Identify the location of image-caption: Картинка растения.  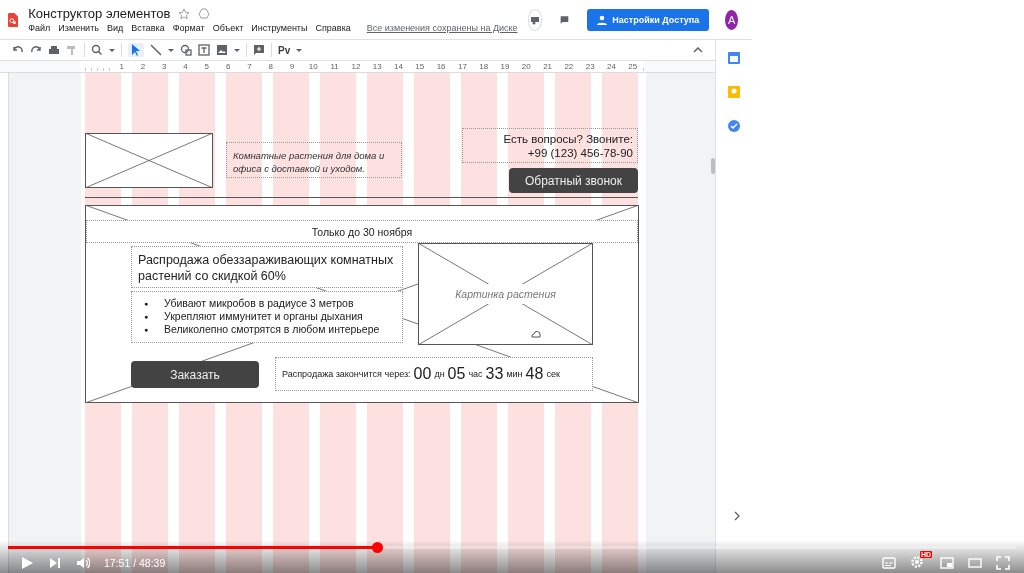
(505, 294).